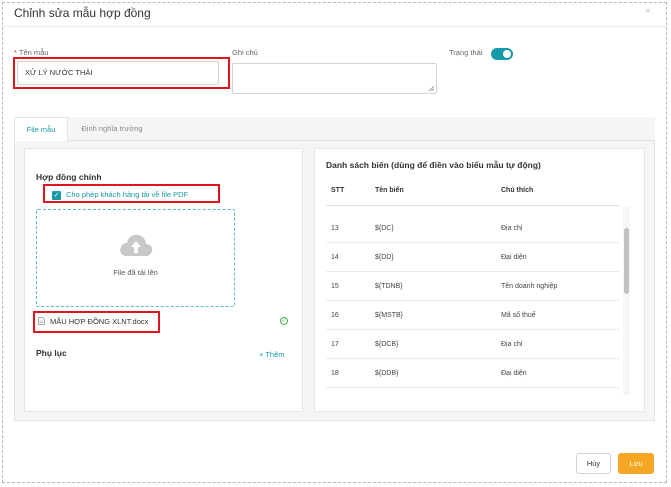 The width and height of the screenshot is (671, 487). What do you see at coordinates (15, 52) in the screenshot?
I see `required-mark: *` at bounding box center [15, 52].